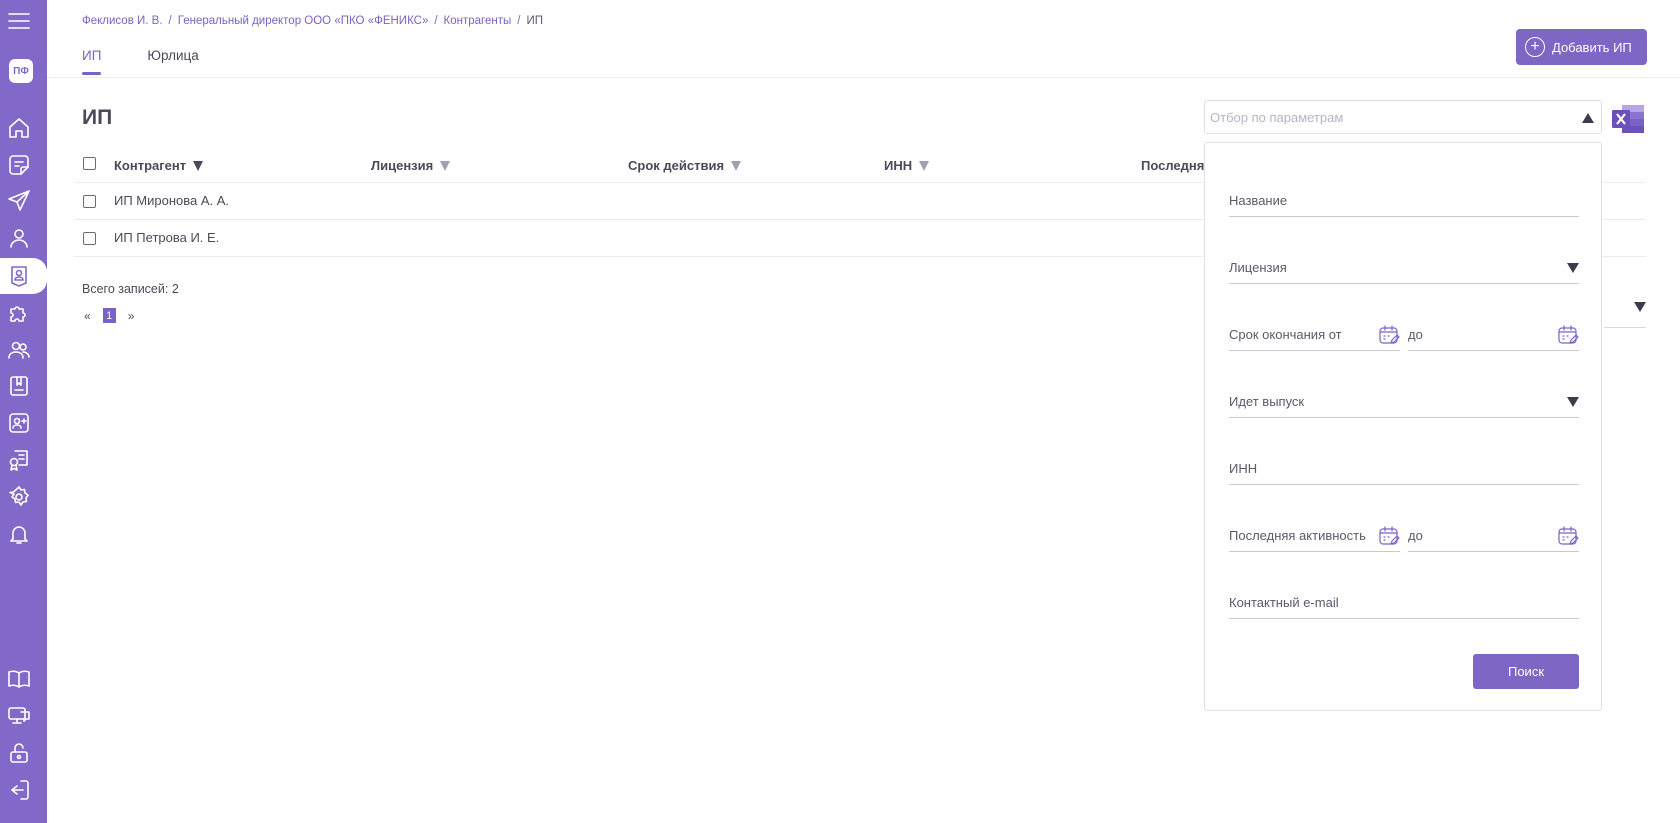 The width and height of the screenshot is (1680, 823). What do you see at coordinates (19, 128) in the screenshot?
I see `home-icon` at bounding box center [19, 128].